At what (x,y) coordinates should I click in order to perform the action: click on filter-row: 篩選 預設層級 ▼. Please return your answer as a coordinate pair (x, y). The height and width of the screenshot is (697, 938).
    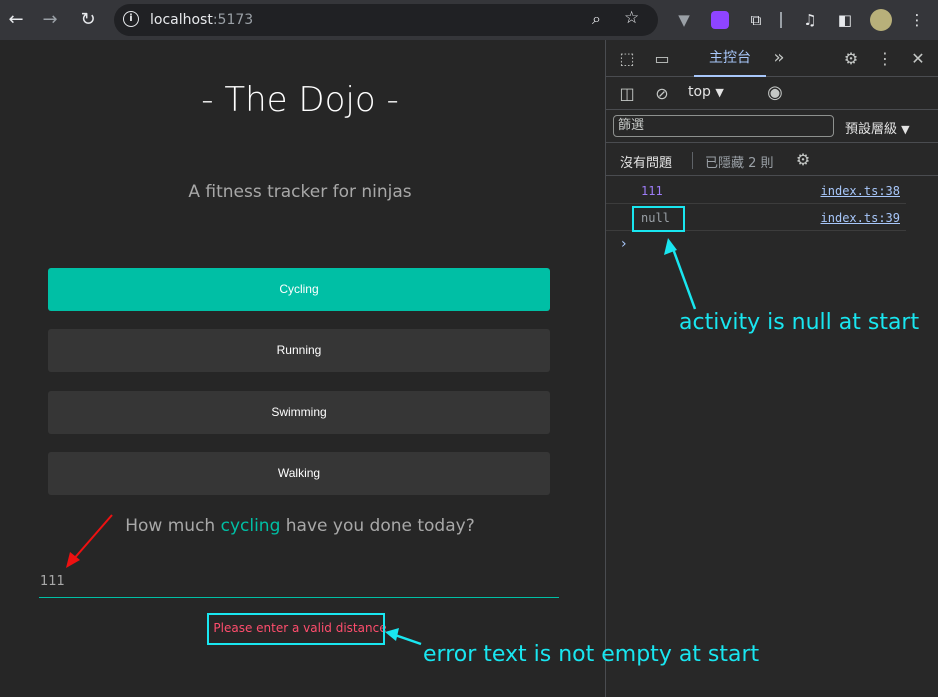
    Looking at the image, I should click on (772, 127).